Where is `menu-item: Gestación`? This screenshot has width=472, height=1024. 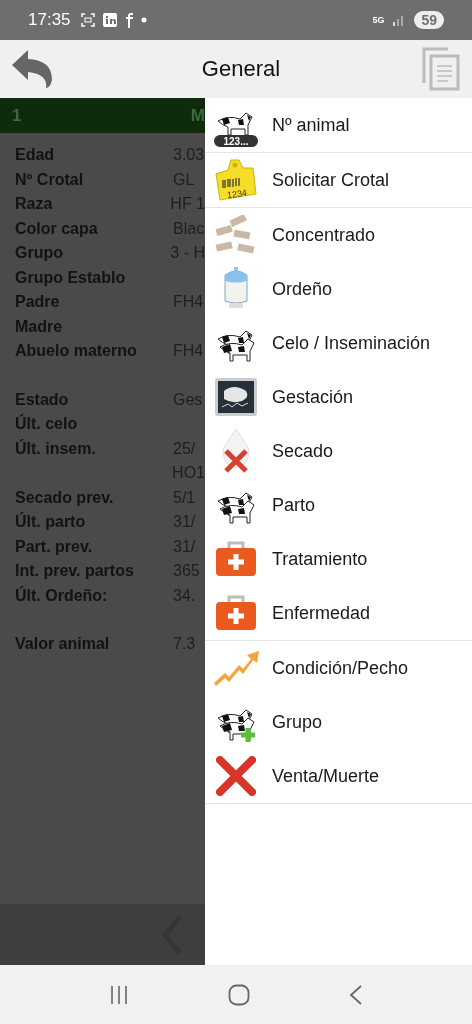
menu-item: Gestación is located at coordinates (338, 397).